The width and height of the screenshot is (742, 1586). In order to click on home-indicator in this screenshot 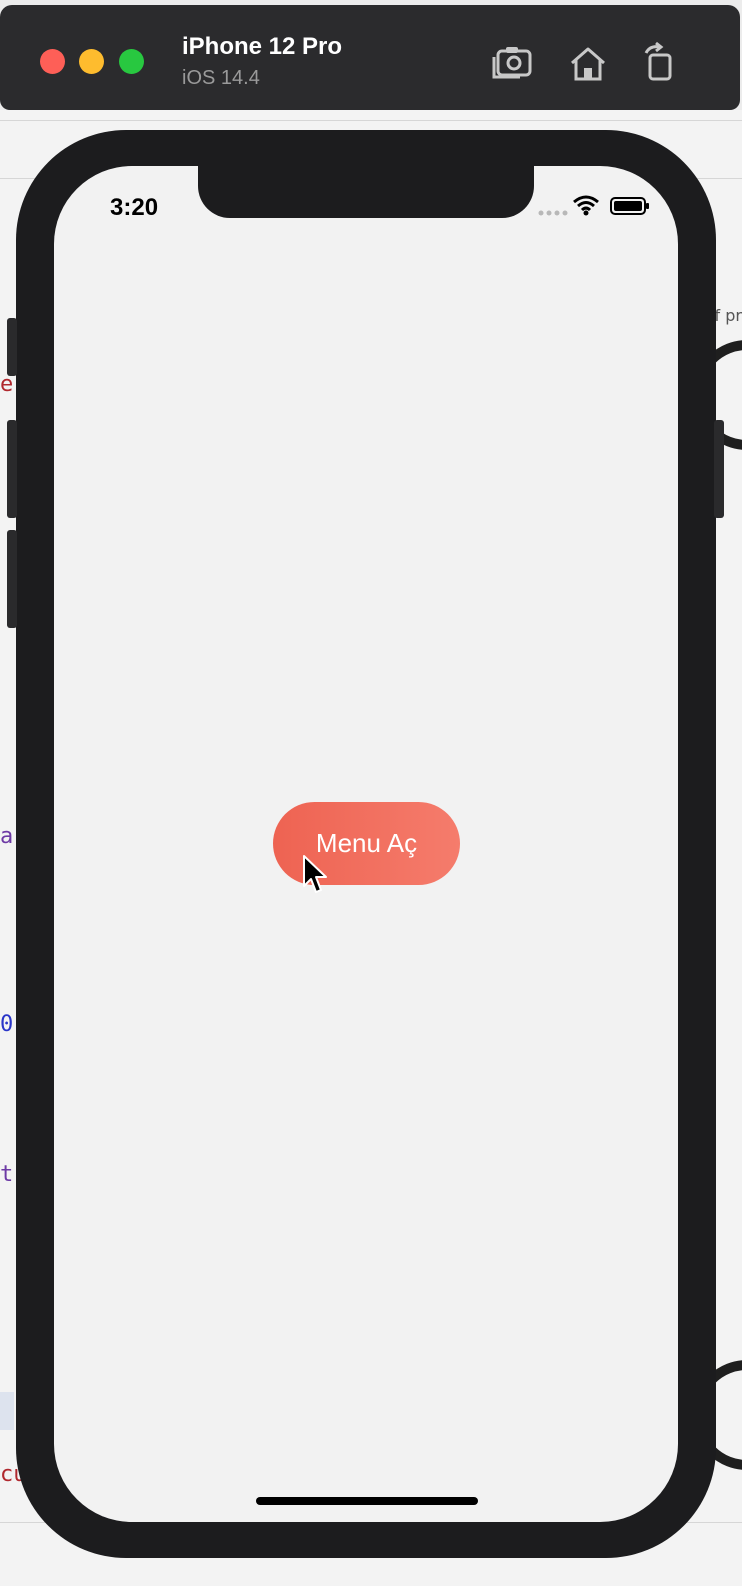, I will do `click(367, 1501)`.